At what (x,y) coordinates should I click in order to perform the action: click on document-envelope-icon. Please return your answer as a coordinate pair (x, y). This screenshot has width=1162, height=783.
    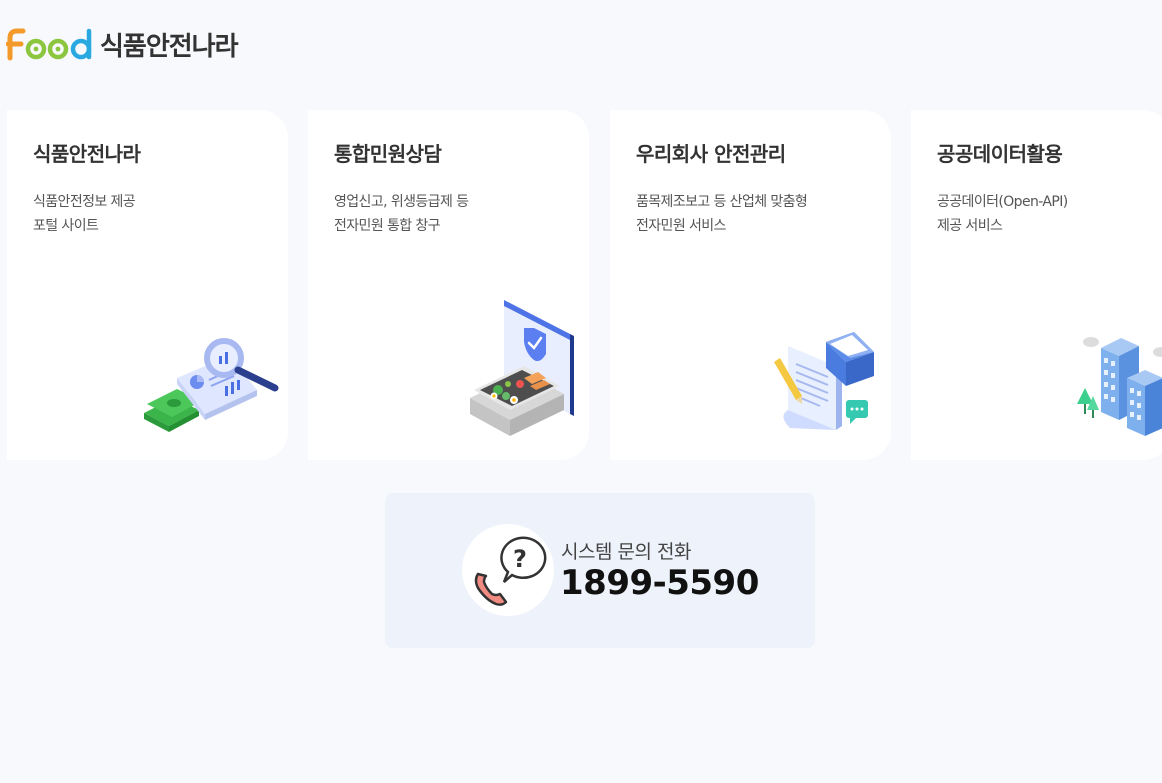
    Looking at the image, I should click on (824, 381).